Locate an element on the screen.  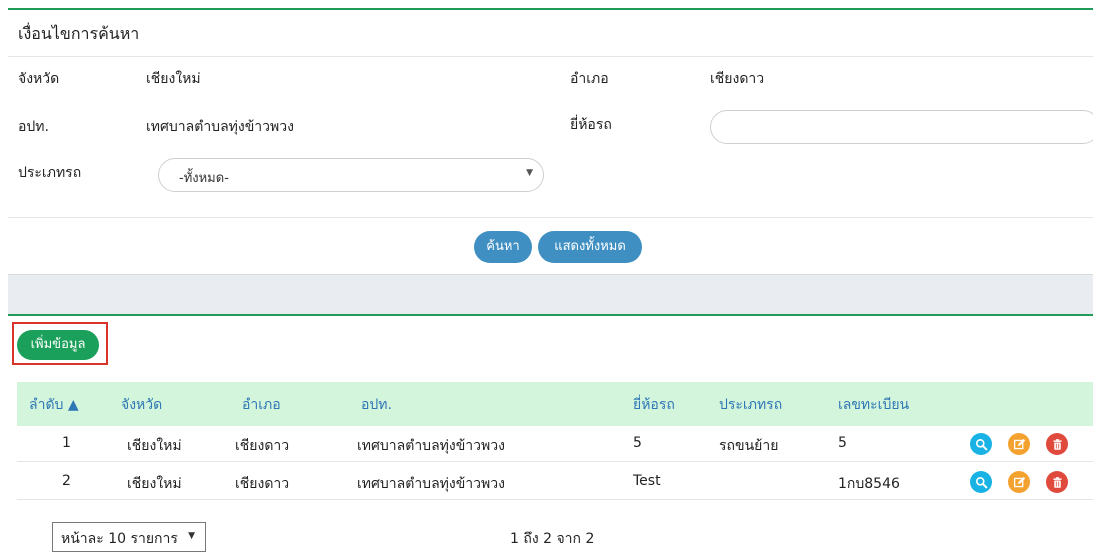
header-org: อปท. is located at coordinates (376, 405).